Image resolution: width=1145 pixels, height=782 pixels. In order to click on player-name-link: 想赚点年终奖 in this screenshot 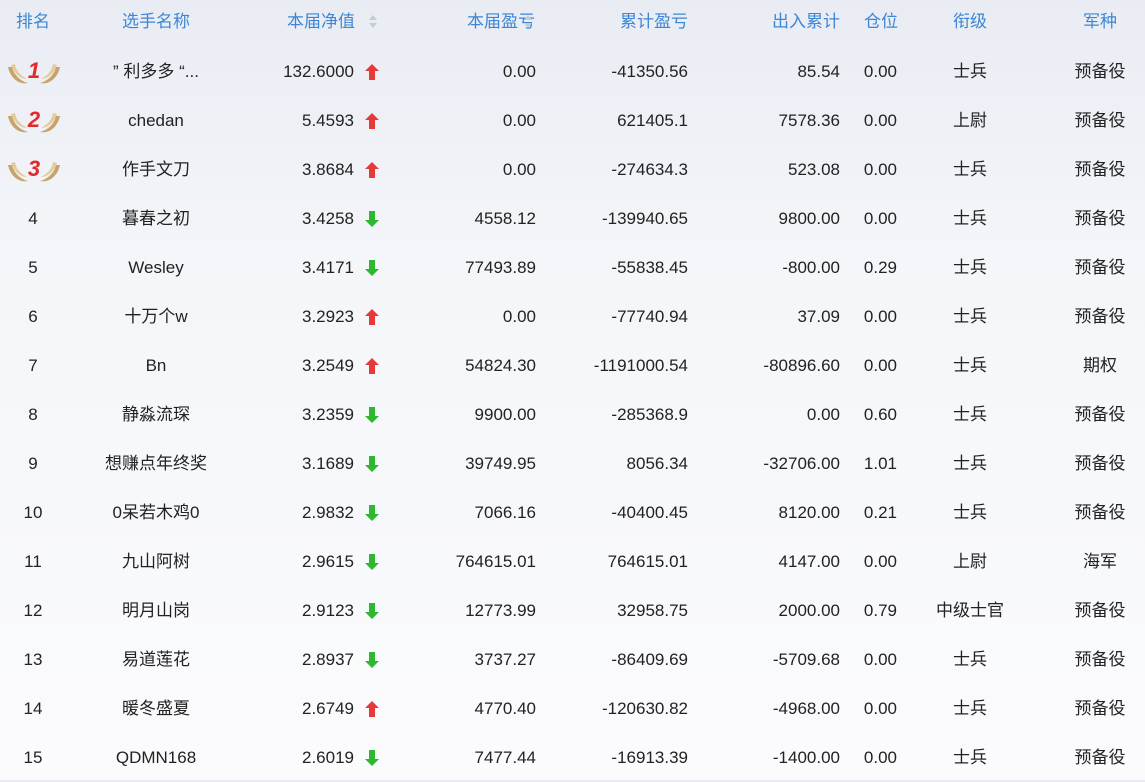, I will do `click(156, 463)`.